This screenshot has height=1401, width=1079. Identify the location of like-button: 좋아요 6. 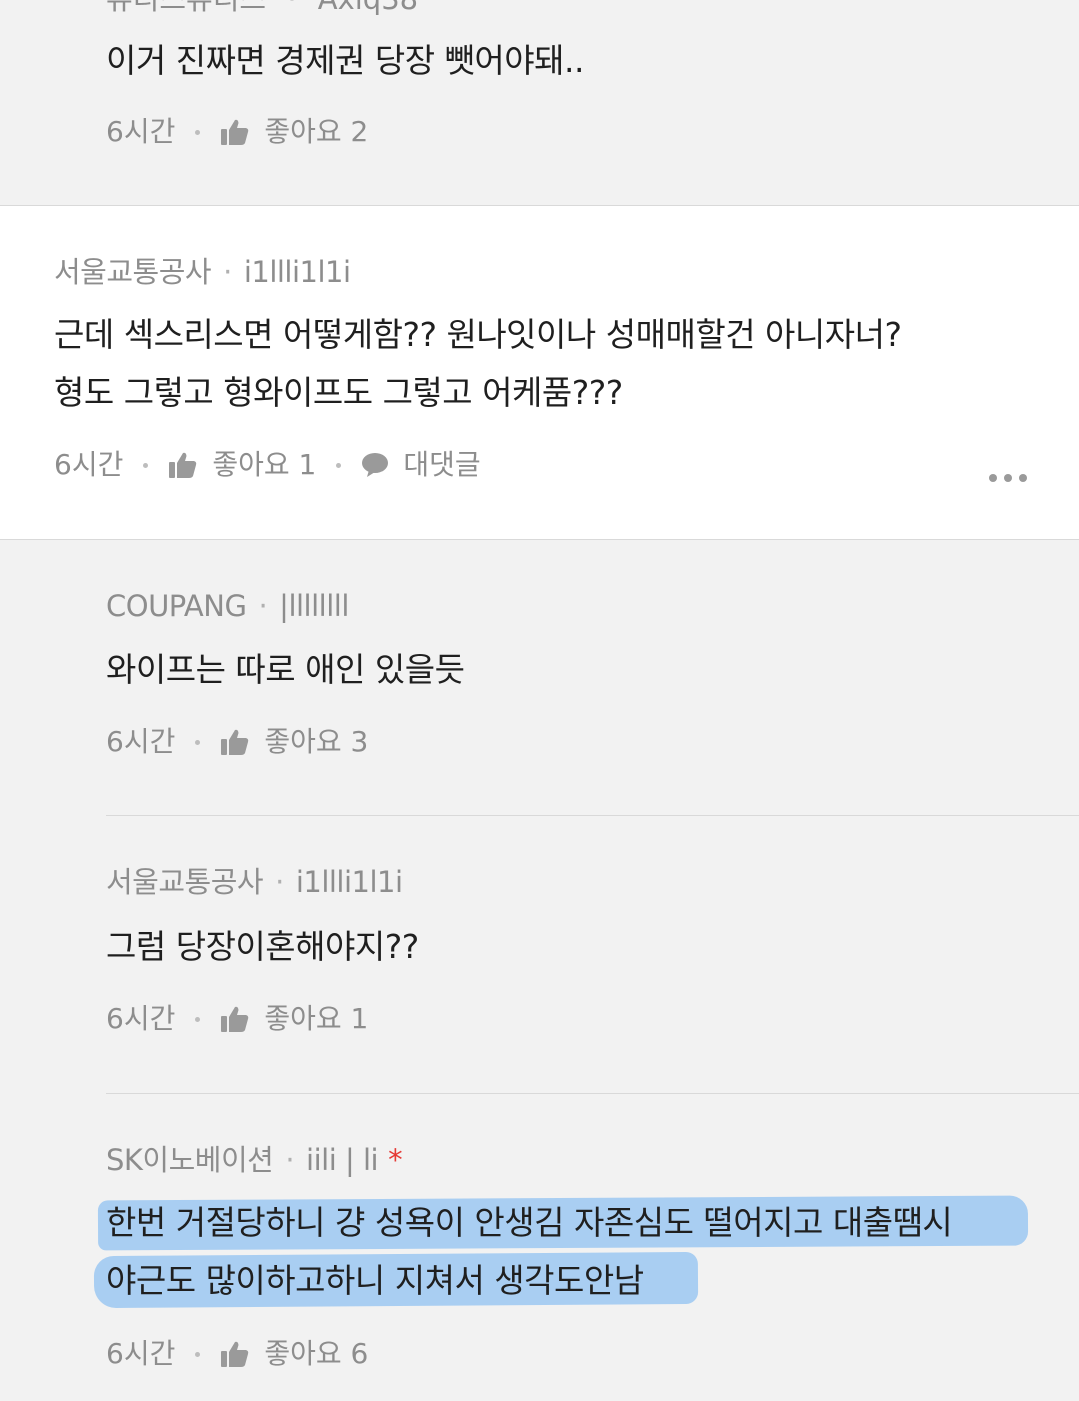
(294, 1354).